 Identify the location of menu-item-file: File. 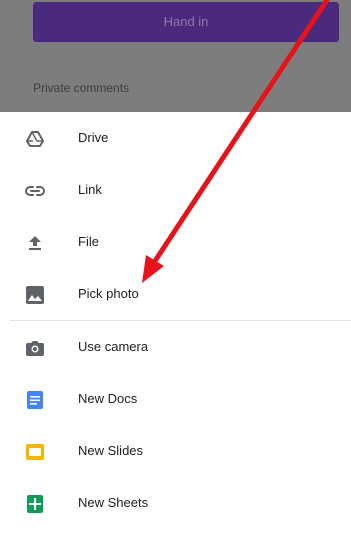
(175, 242).